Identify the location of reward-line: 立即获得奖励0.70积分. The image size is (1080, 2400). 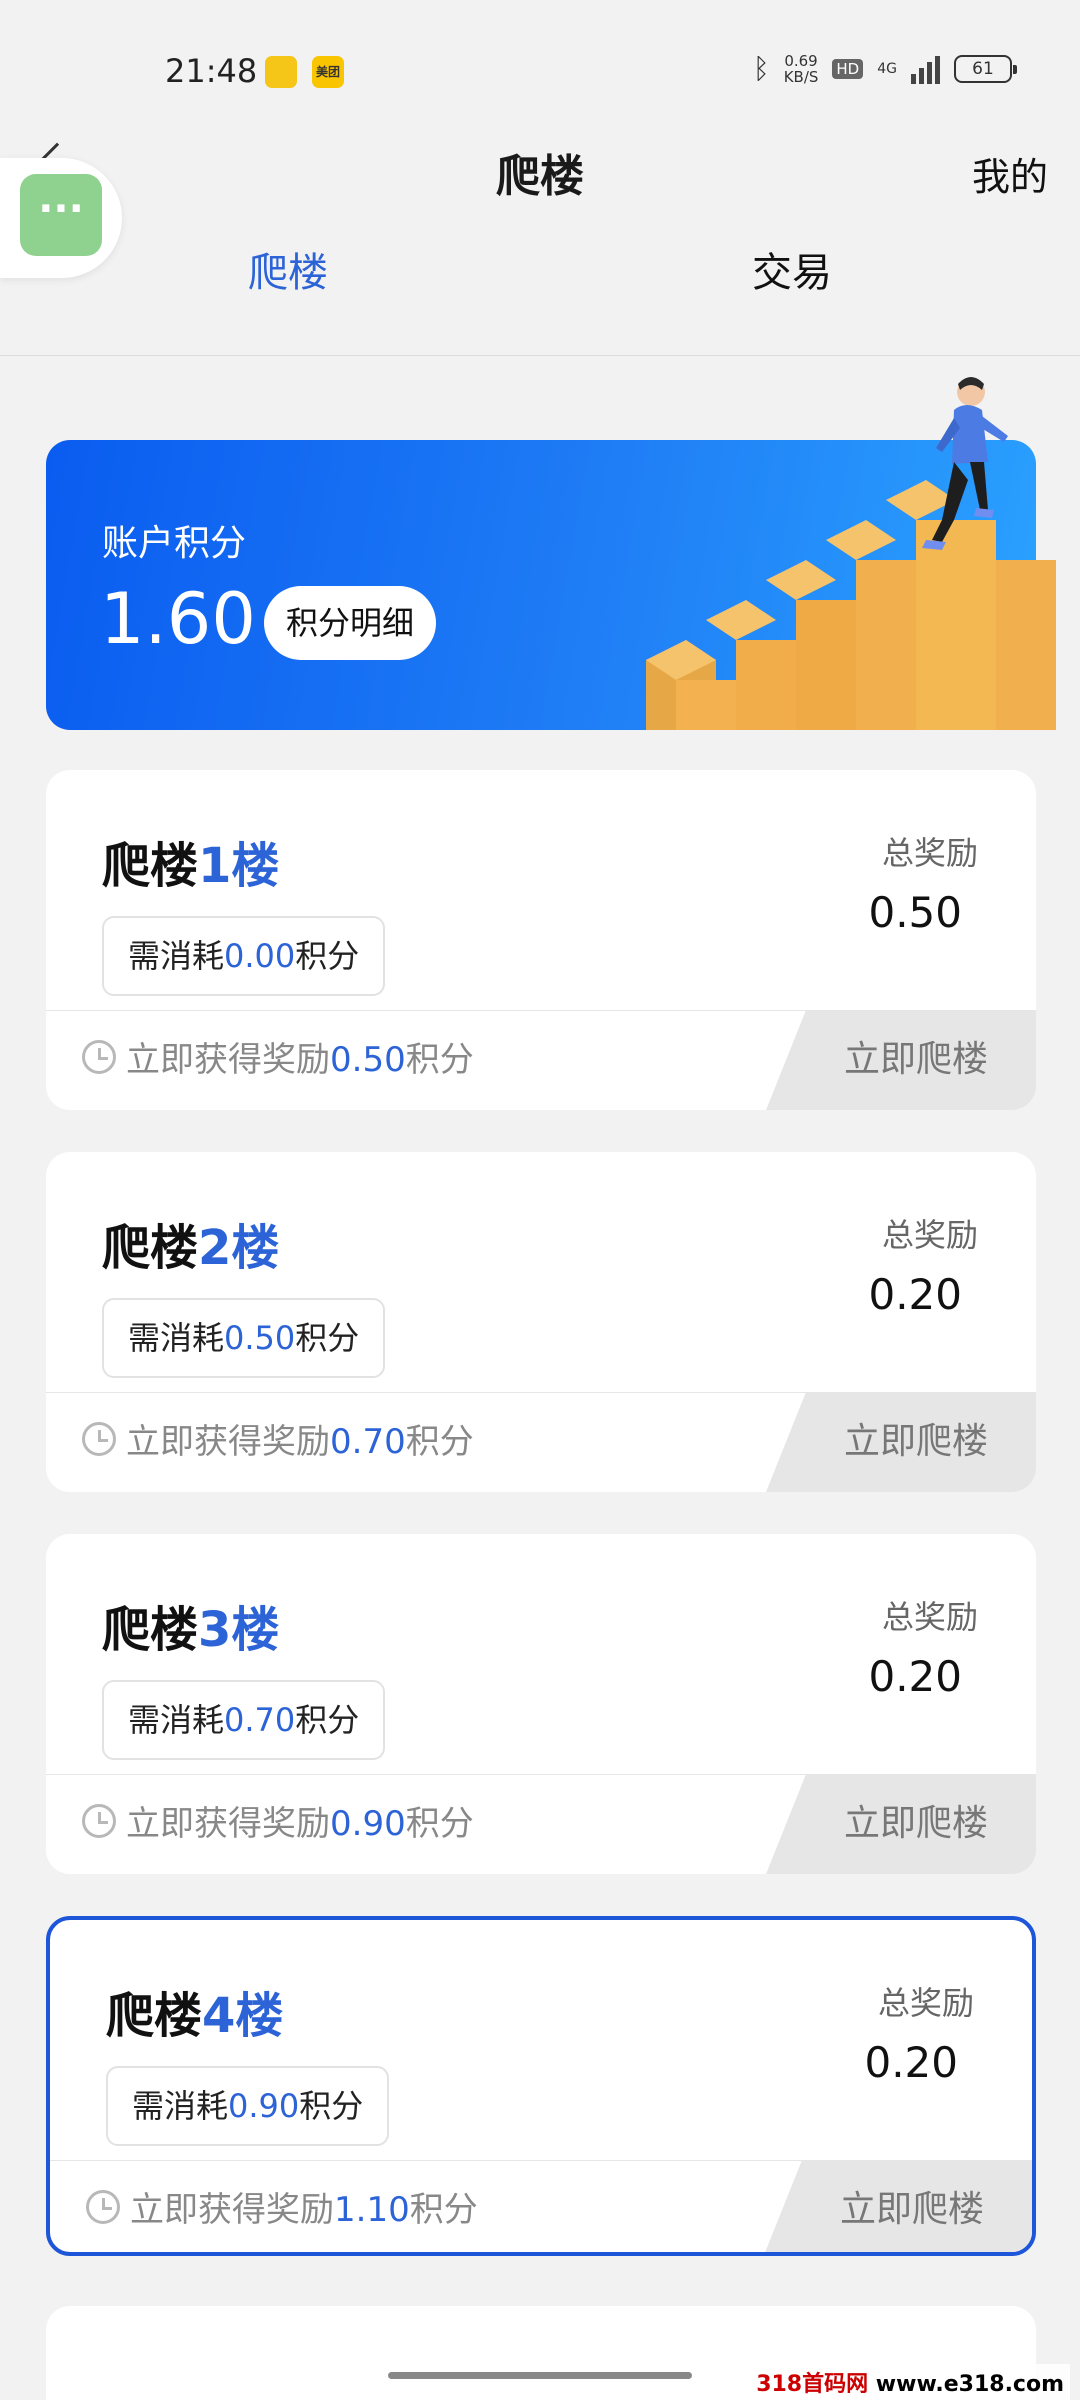
(300, 1438).